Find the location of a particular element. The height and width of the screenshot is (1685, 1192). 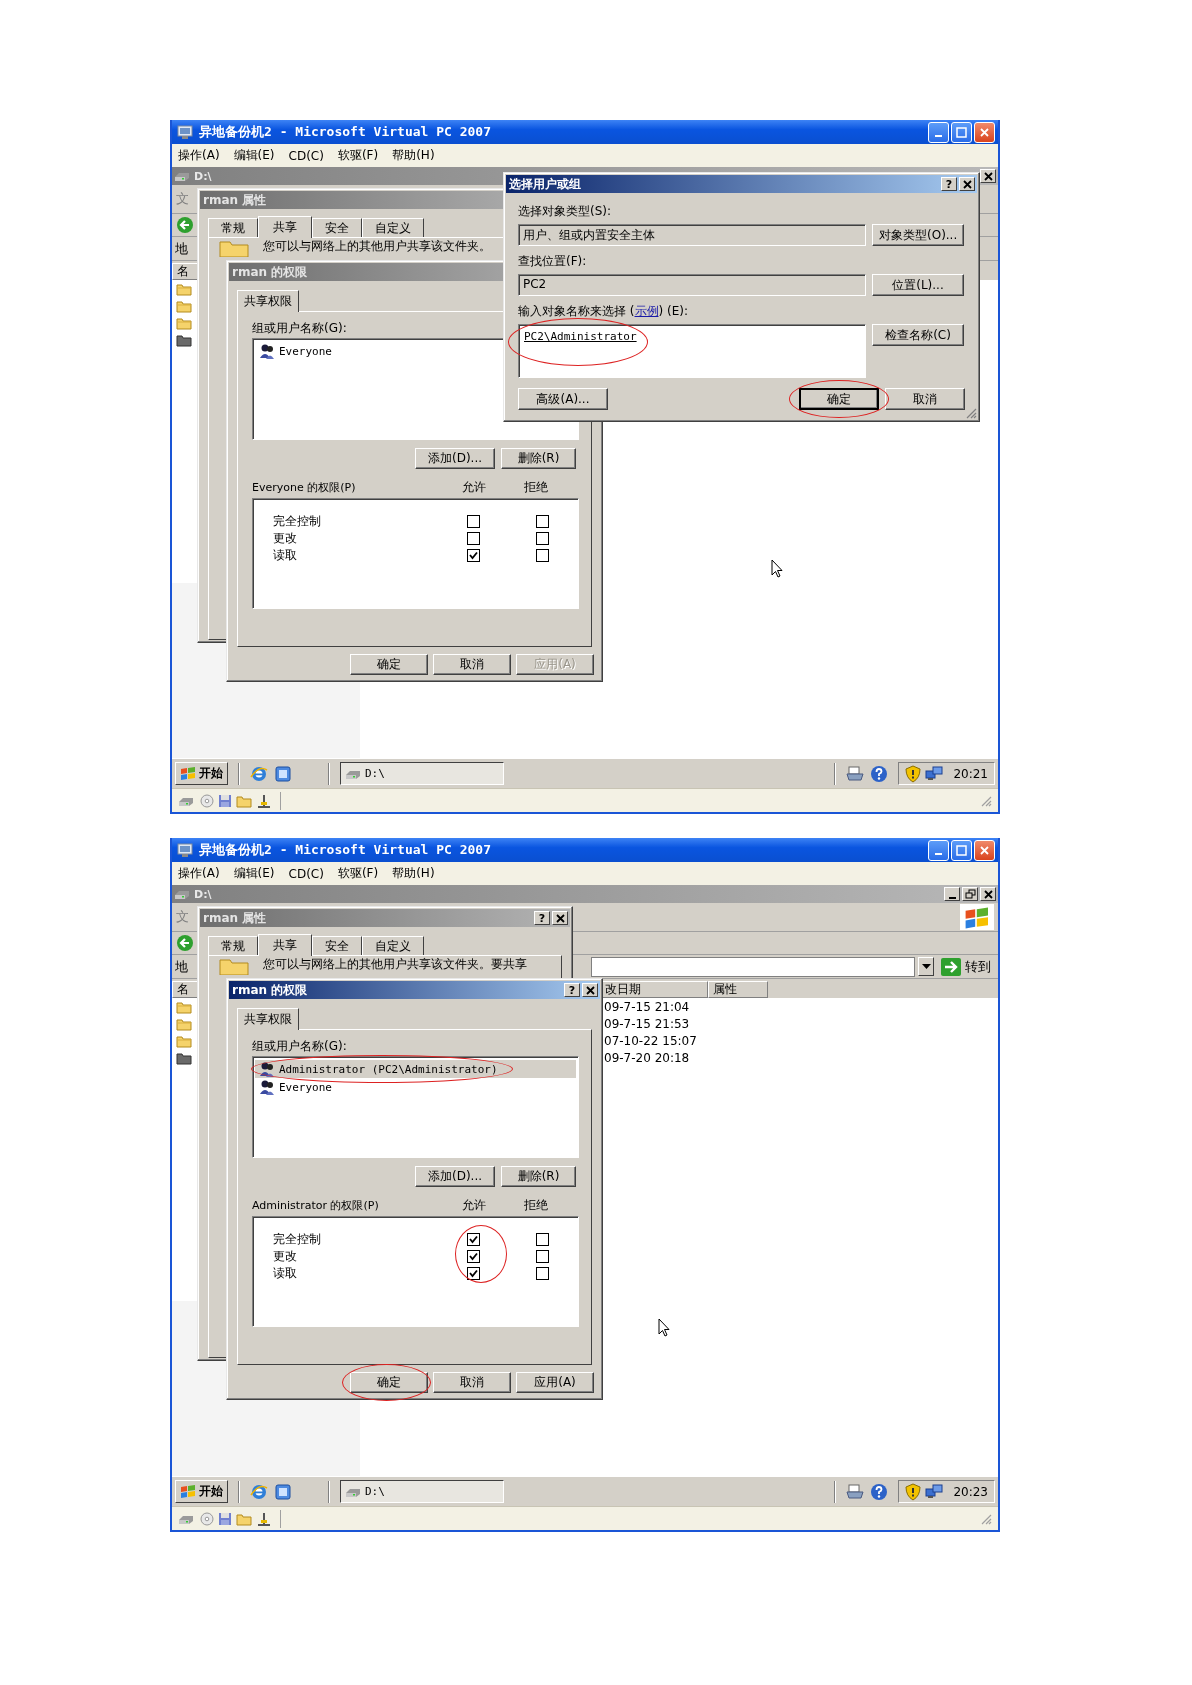

examples-link: 示例 is located at coordinates (646, 311).